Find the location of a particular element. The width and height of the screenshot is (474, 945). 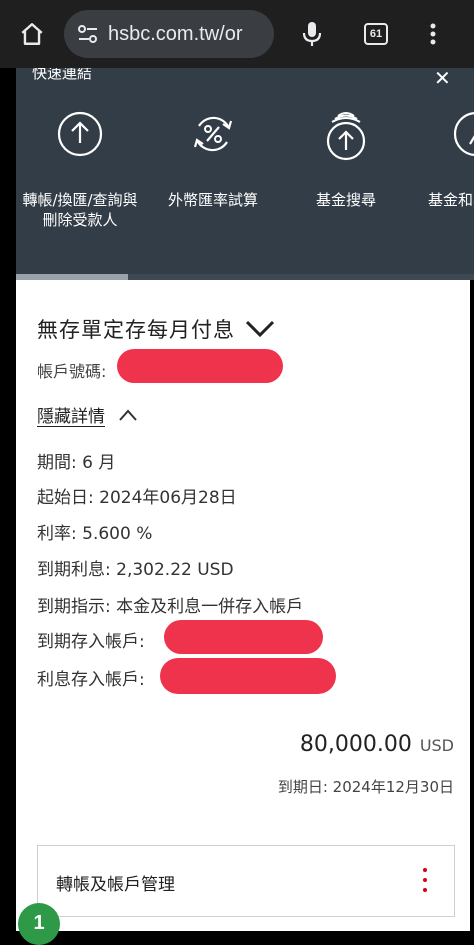

more-options-button is located at coordinates (425, 885).